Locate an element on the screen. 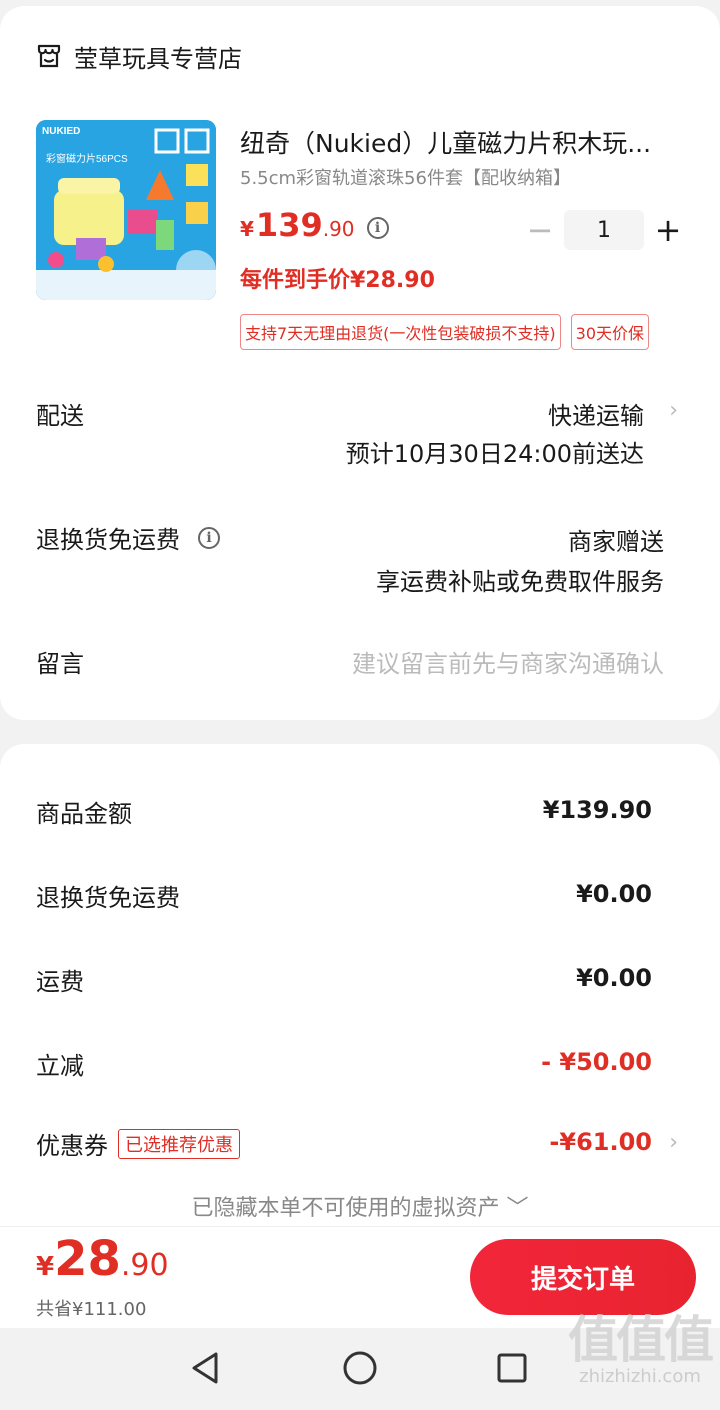 The width and height of the screenshot is (720, 1410). watermark: 值值值 zhizhizhi.com is located at coordinates (641, 1343).